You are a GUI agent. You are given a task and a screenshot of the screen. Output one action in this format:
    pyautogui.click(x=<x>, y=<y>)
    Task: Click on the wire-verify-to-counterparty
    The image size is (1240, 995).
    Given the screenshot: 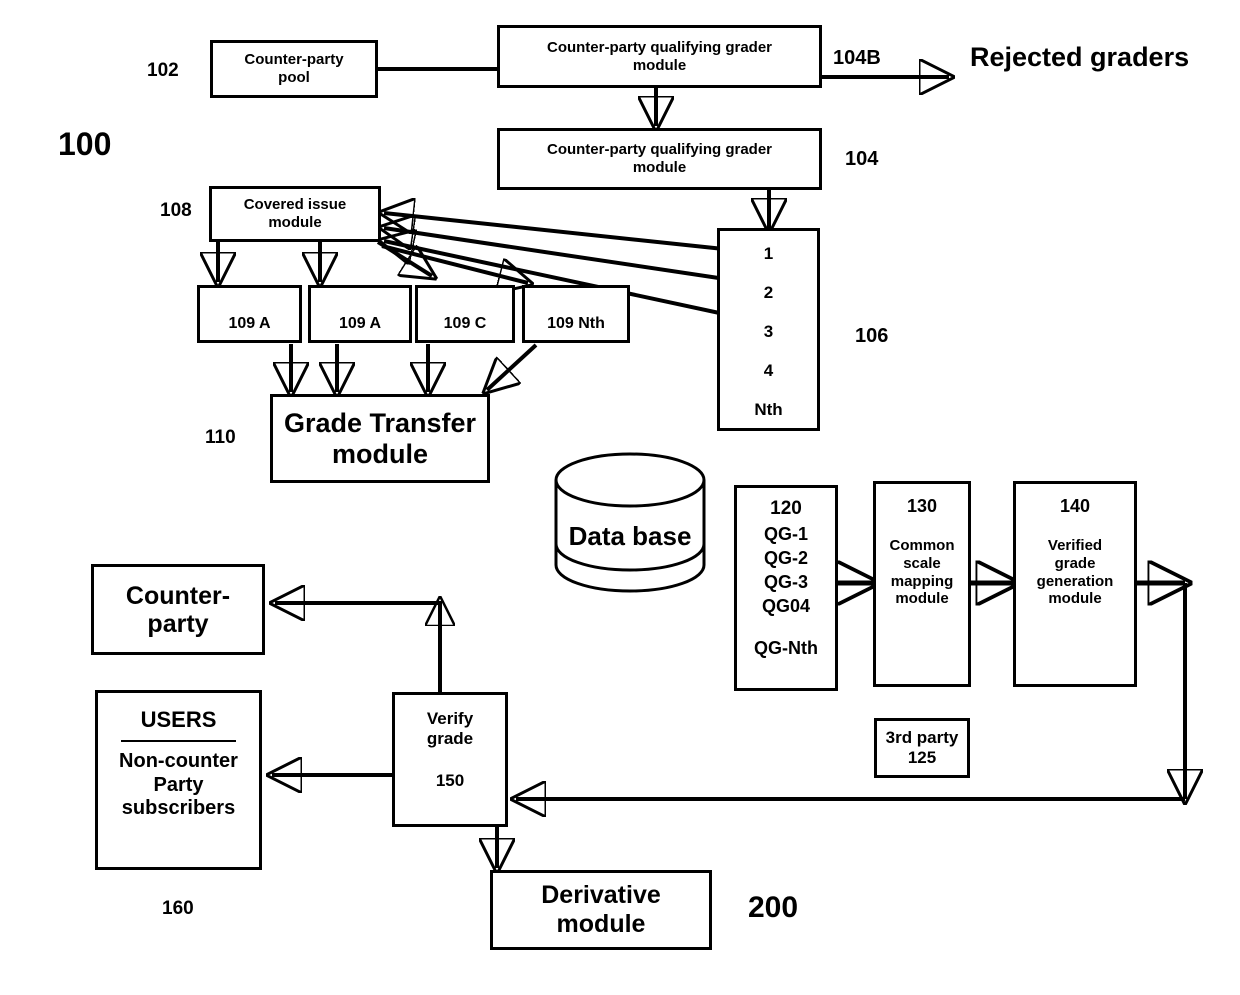 What is the action you would take?
    pyautogui.click(x=358, y=647)
    